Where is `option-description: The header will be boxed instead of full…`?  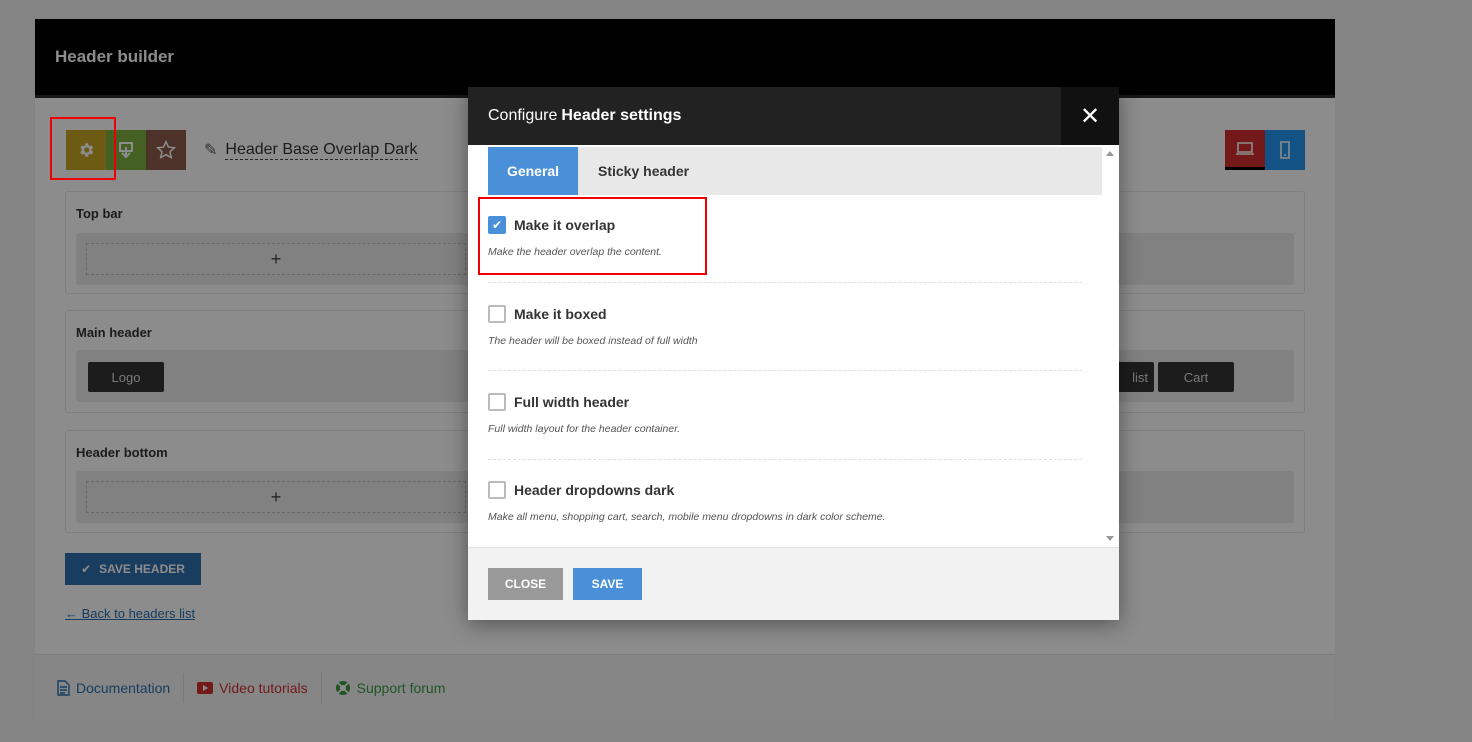 option-description: The header will be boxed instead of full… is located at coordinates (593, 341).